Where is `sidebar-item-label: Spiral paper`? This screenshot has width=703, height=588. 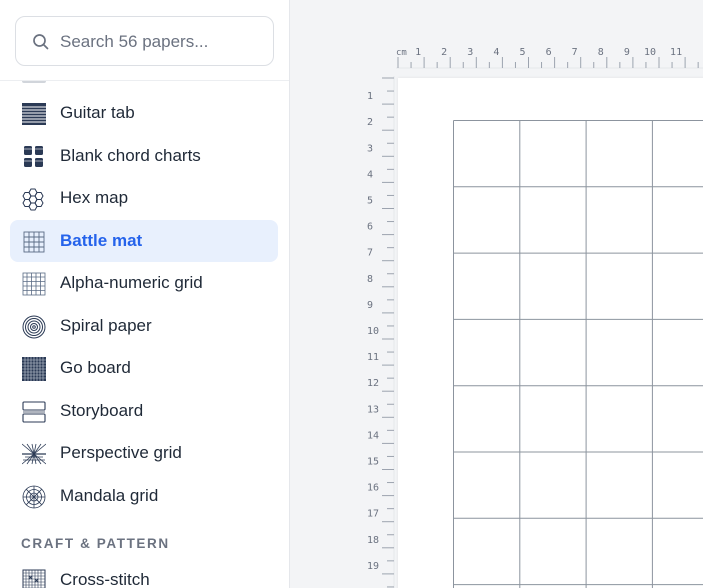 sidebar-item-label: Spiral paper is located at coordinates (106, 325).